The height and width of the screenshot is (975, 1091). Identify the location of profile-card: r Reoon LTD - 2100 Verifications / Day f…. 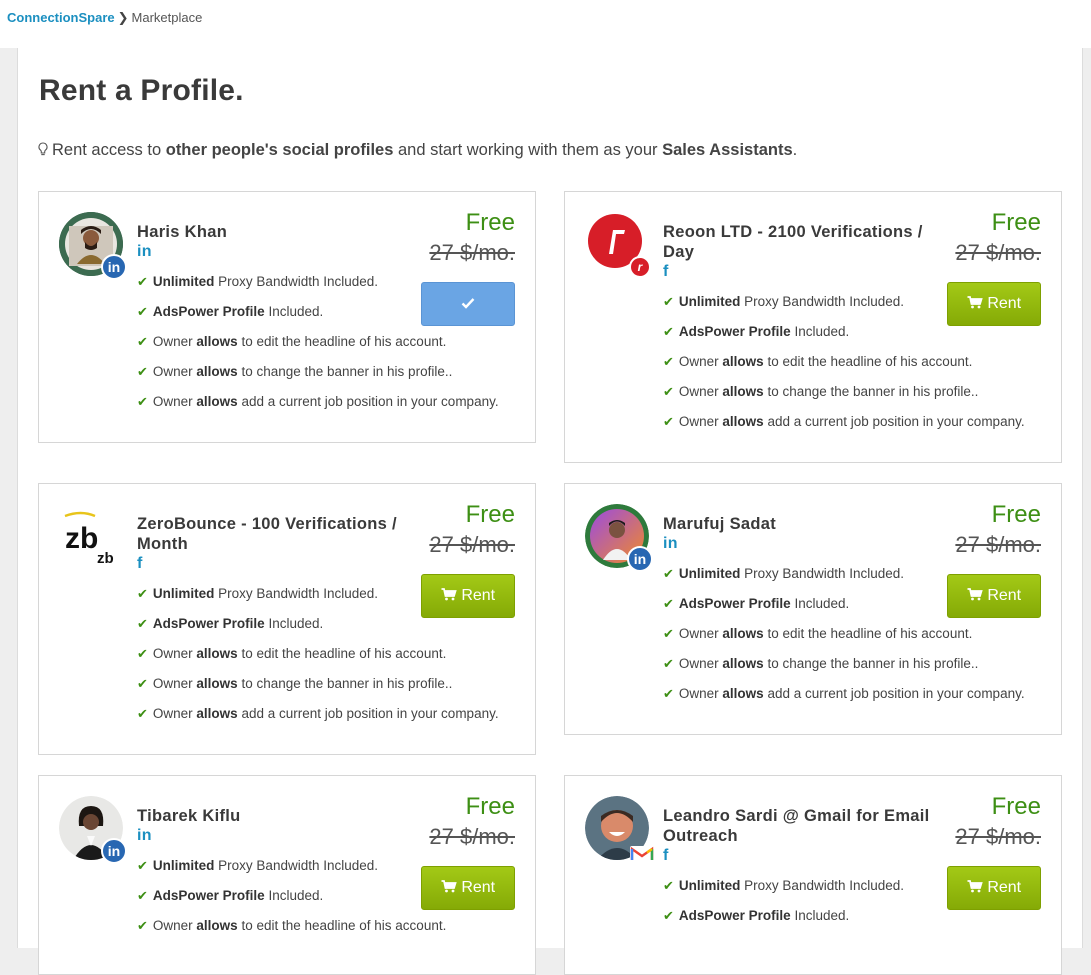
(813, 327).